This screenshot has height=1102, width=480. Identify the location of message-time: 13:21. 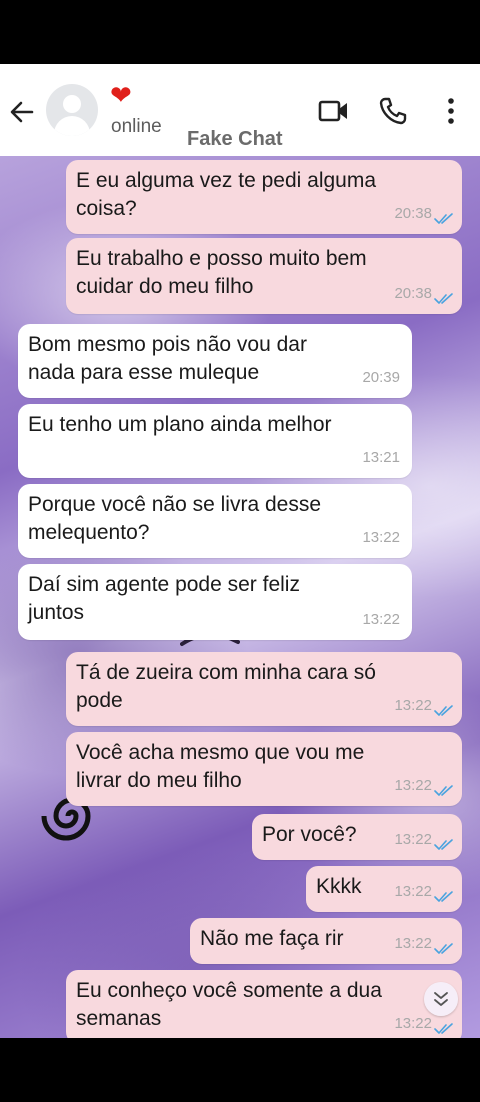
(381, 457).